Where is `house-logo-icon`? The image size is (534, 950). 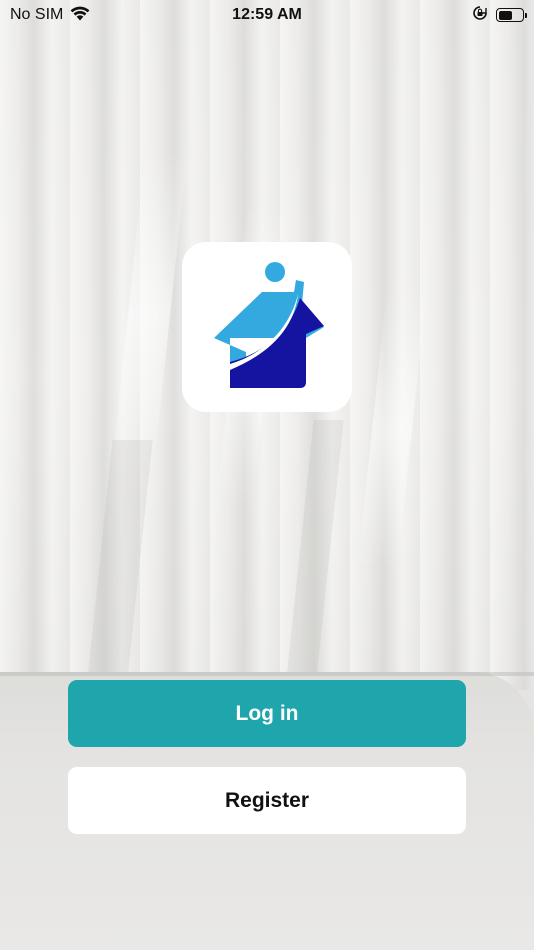 house-logo-icon is located at coordinates (269, 325).